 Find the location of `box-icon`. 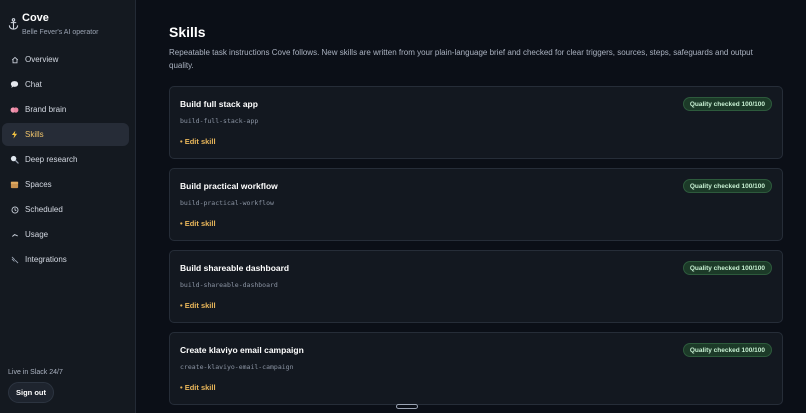

box-icon is located at coordinates (14, 184).